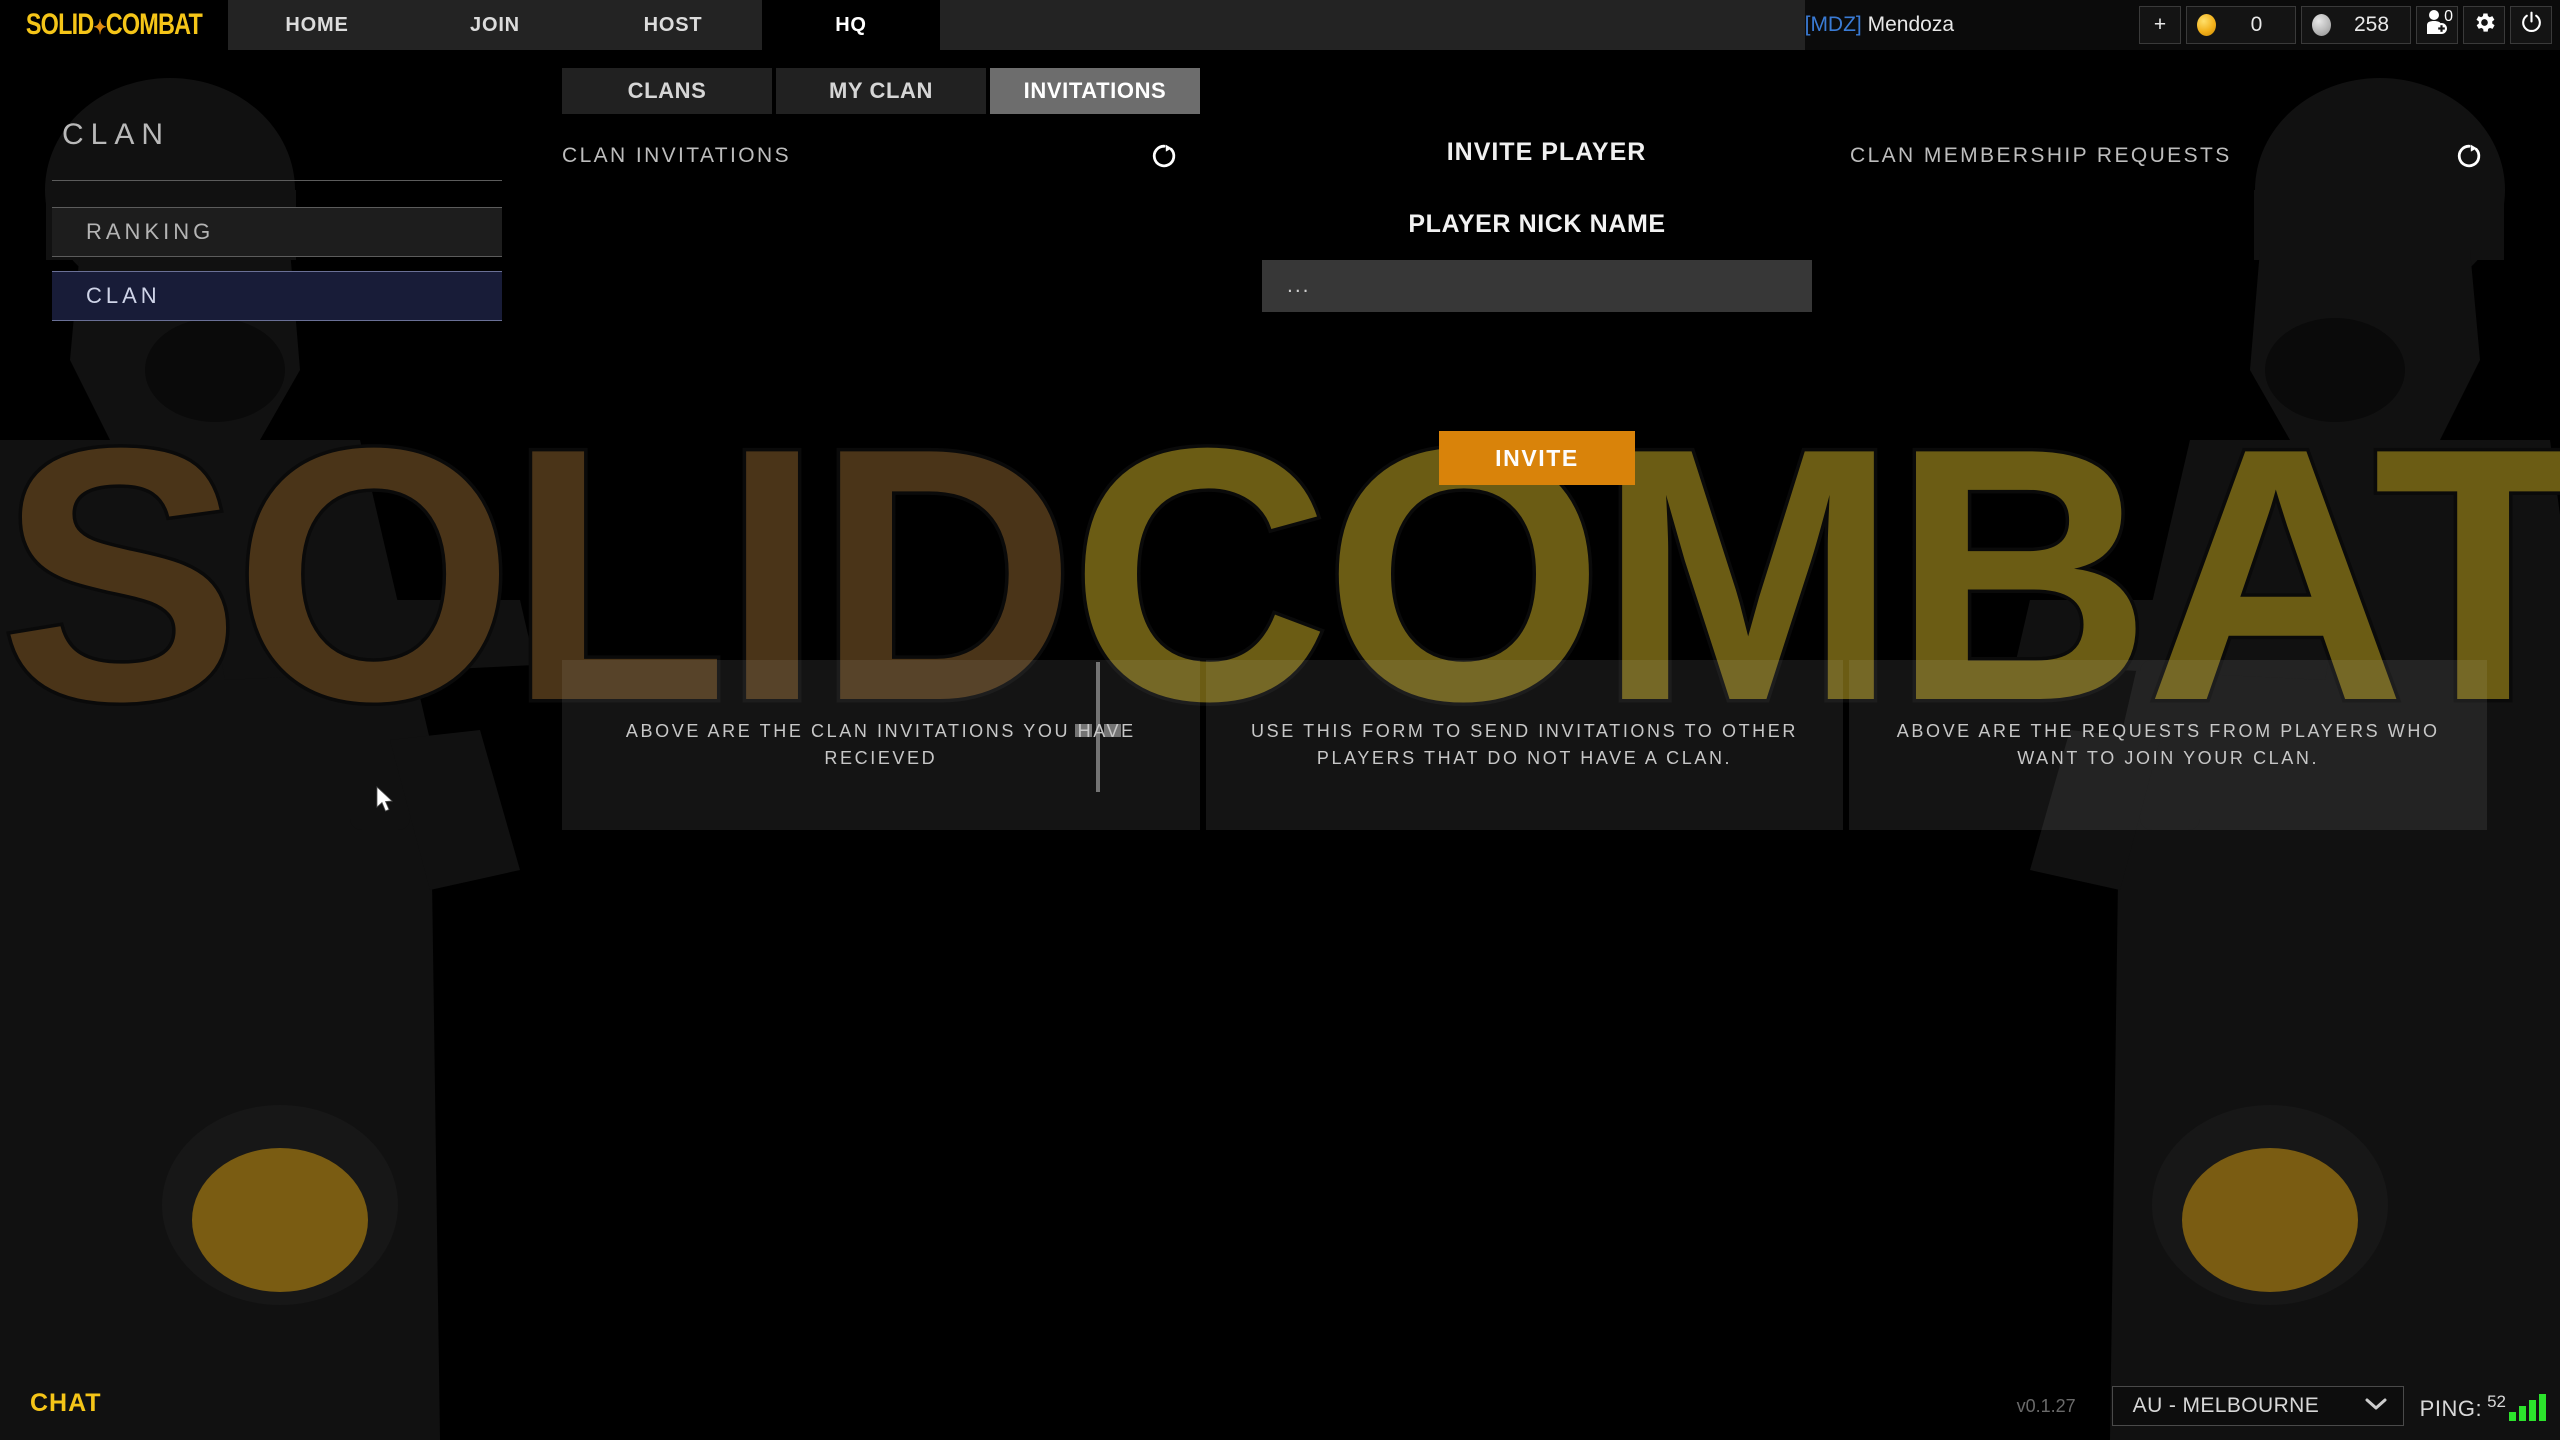 Image resolution: width=2560 pixels, height=1440 pixels. I want to click on player-nickname: Mendoza, so click(1910, 24).